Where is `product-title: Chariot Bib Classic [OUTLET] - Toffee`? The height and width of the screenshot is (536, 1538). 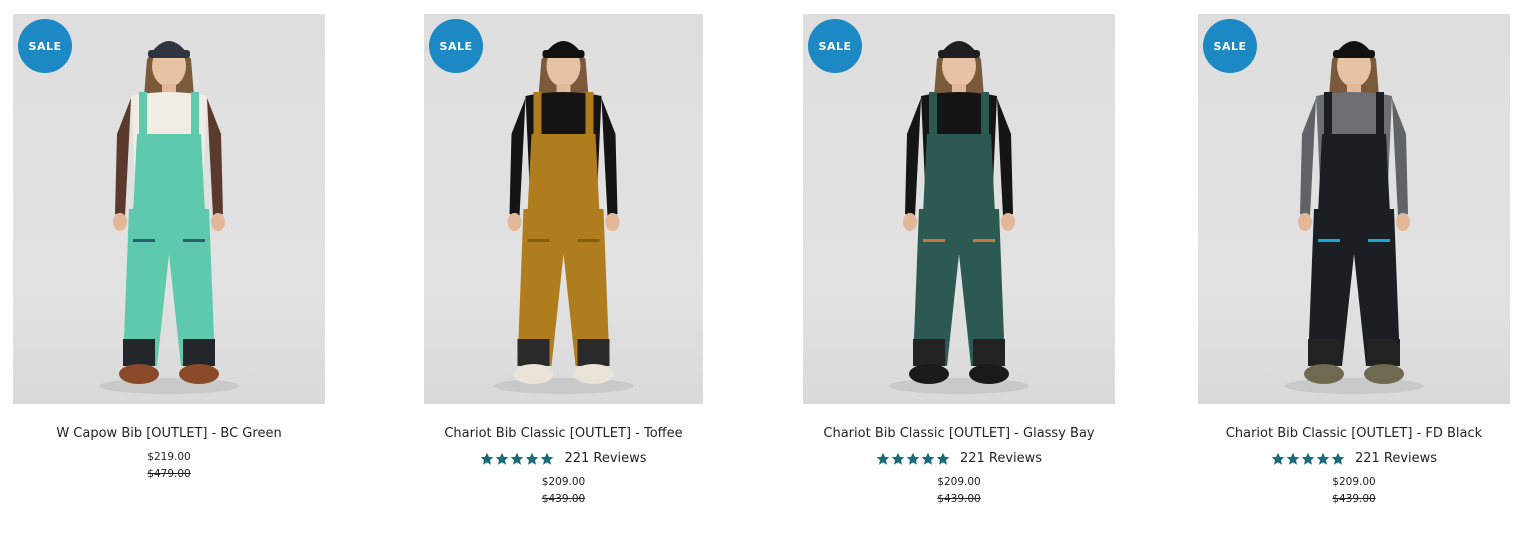
product-title: Chariot Bib Classic [OUTLET] - Toffee is located at coordinates (563, 433).